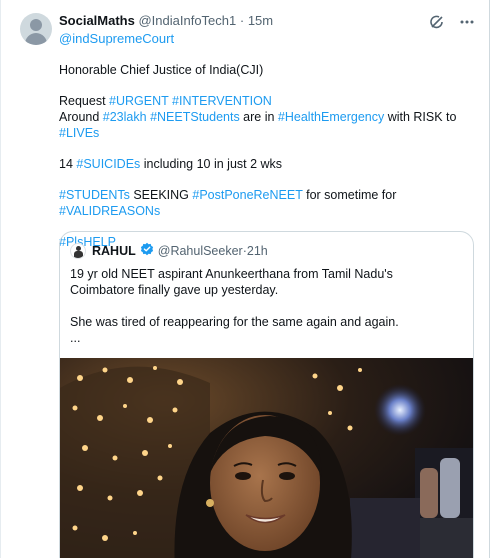 Image resolution: width=490 pixels, height=558 pixels. I want to click on hashtag-lives: #LIVEs, so click(79, 133).